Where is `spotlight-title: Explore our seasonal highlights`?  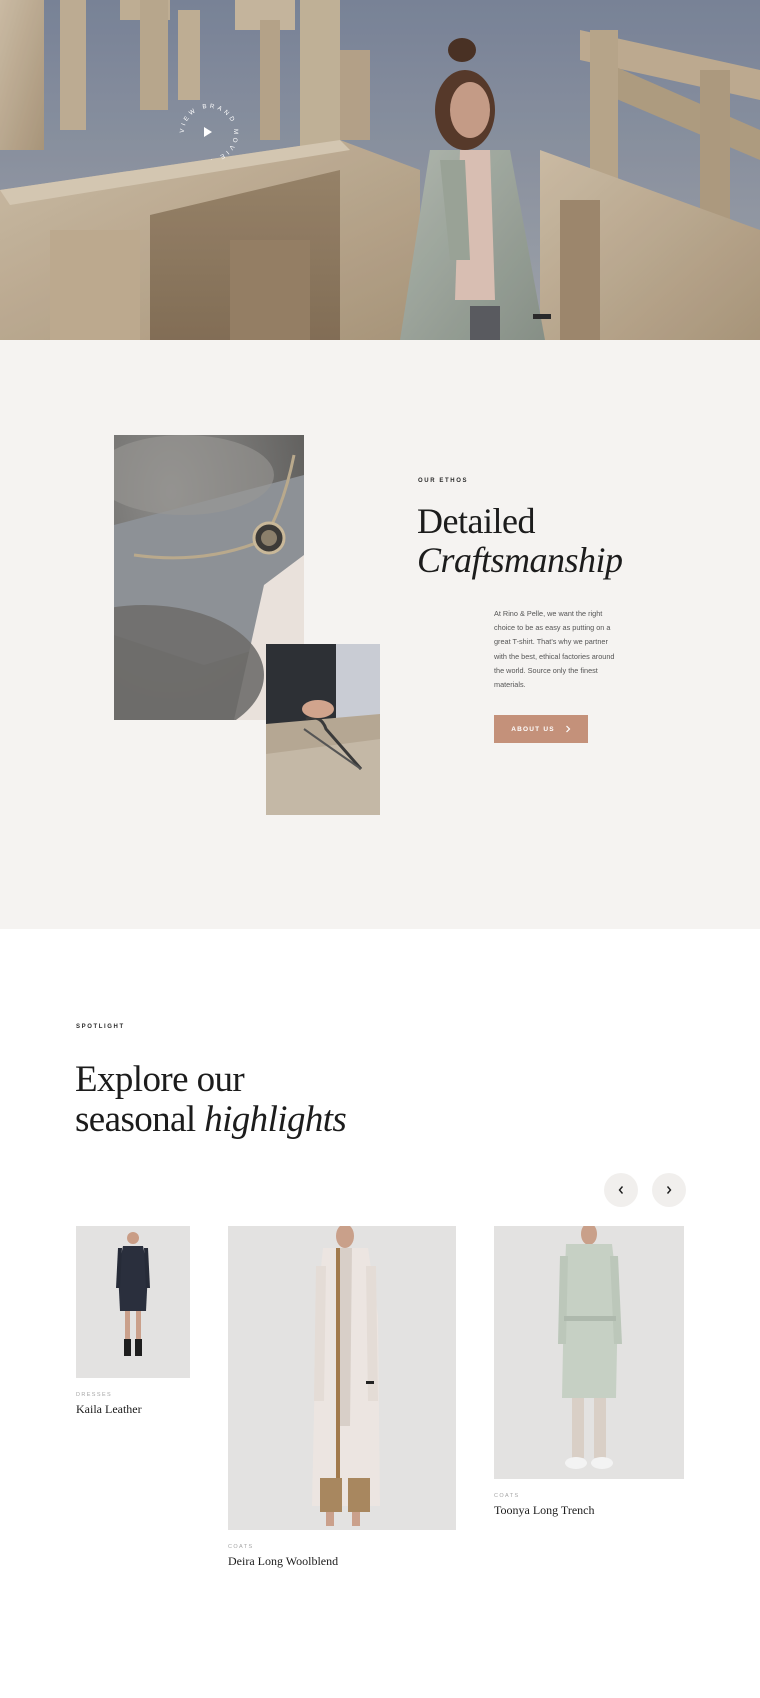 spotlight-title: Explore our seasonal highlights is located at coordinates (211, 1099).